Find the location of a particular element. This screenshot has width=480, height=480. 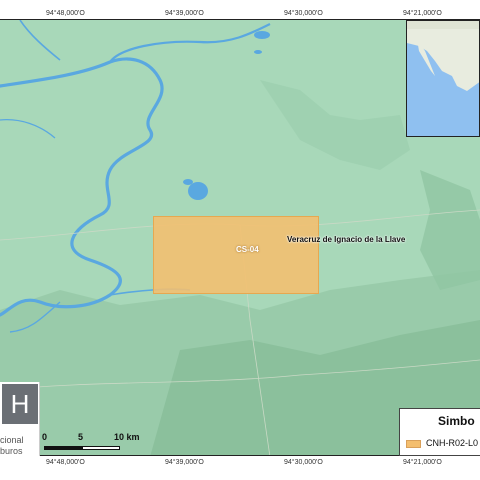

coord-top-4: 94°21,000'O is located at coordinates (422, 13).